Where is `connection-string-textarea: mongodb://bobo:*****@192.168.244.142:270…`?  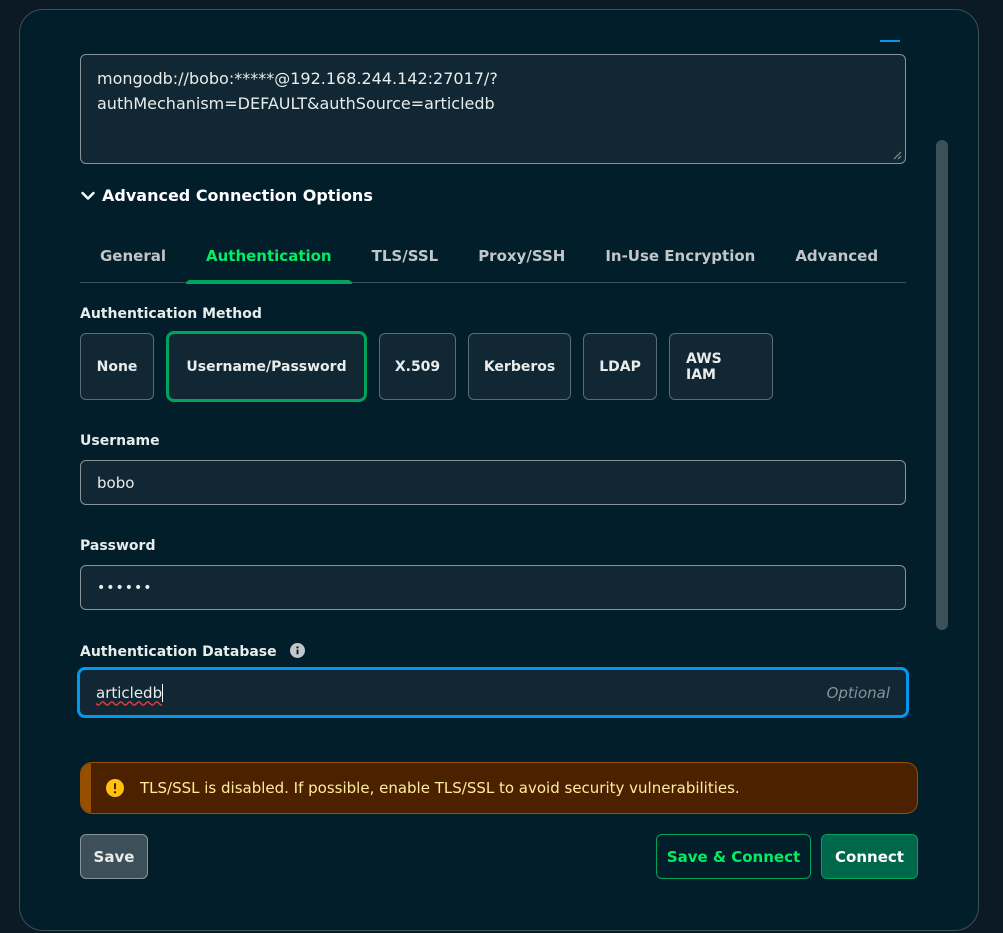
connection-string-textarea: mongodb://bobo:*****@192.168.244.142:270… is located at coordinates (493, 109).